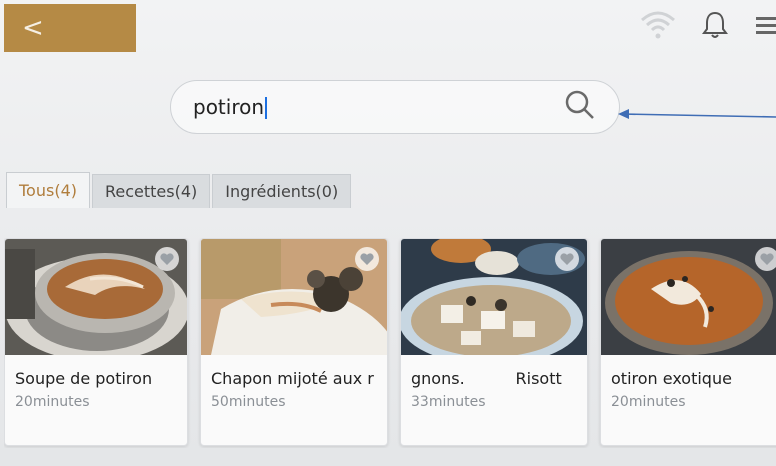  What do you see at coordinates (229, 106) in the screenshot?
I see `search-query: potiron` at bounding box center [229, 106].